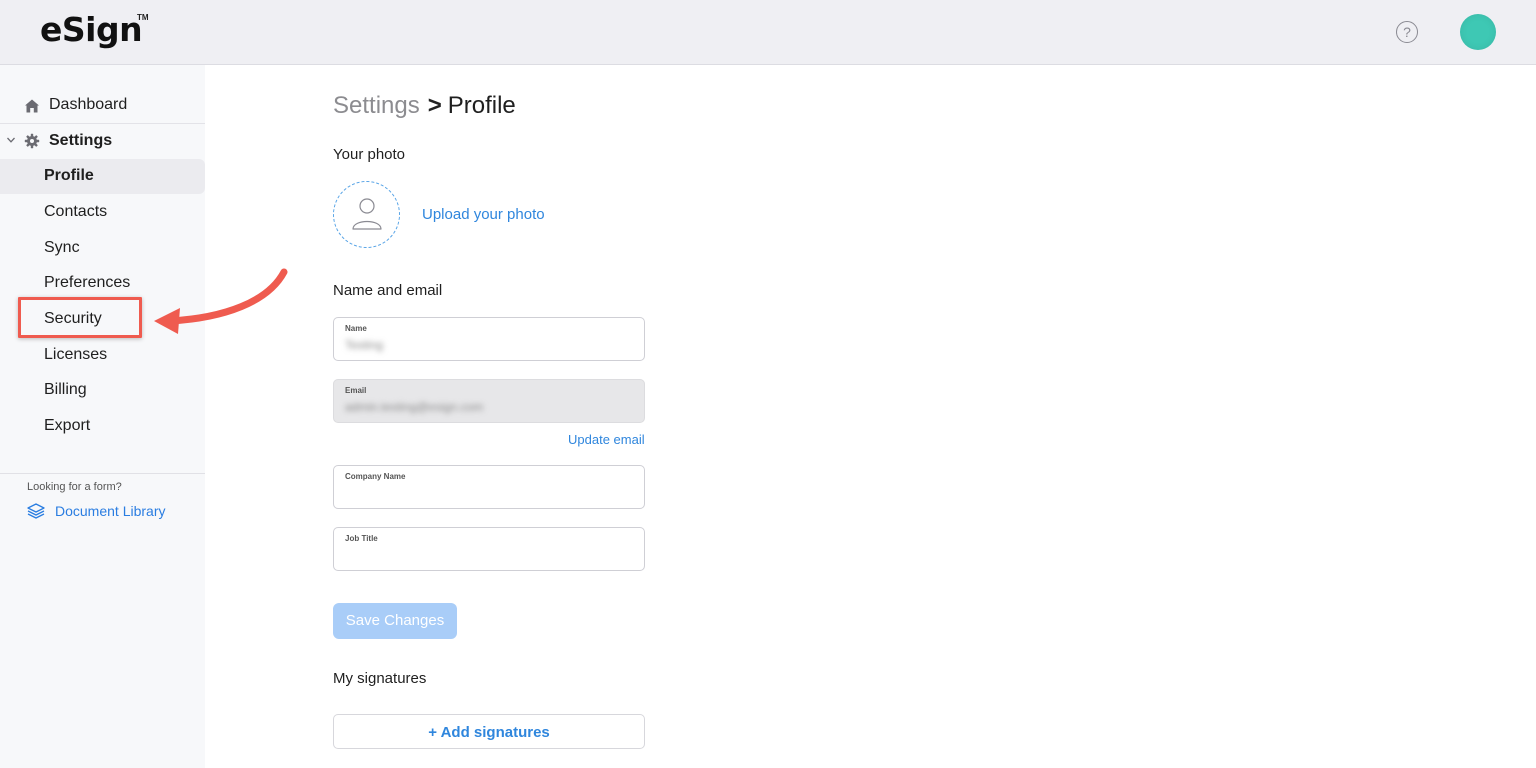 This screenshot has width=1536, height=768. I want to click on job-title-field-label: Job Title, so click(361, 538).